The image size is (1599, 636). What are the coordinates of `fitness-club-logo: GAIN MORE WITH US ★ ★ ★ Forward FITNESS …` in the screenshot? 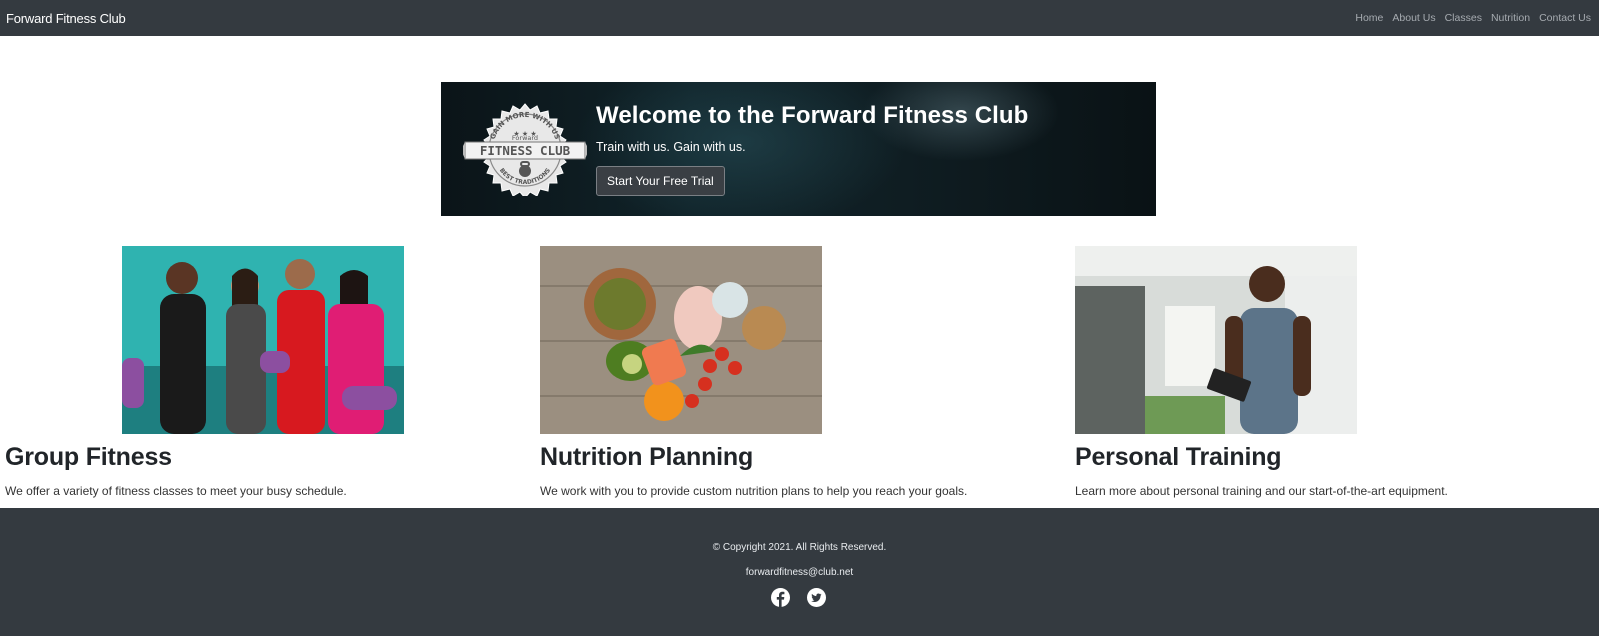 It's located at (525, 150).